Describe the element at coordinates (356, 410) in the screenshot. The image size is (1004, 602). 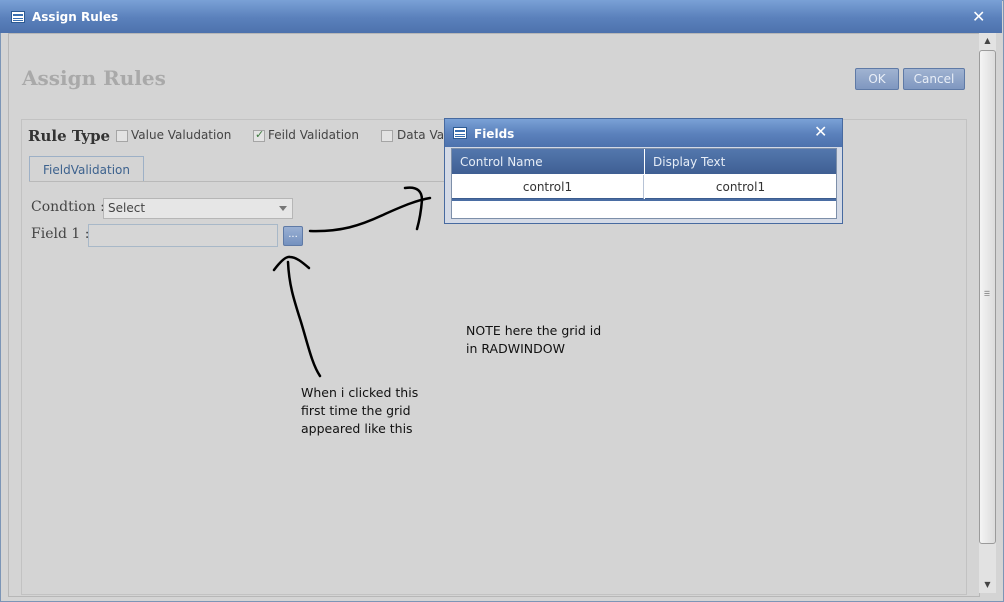
I see `note-line: first time the grid` at that location.